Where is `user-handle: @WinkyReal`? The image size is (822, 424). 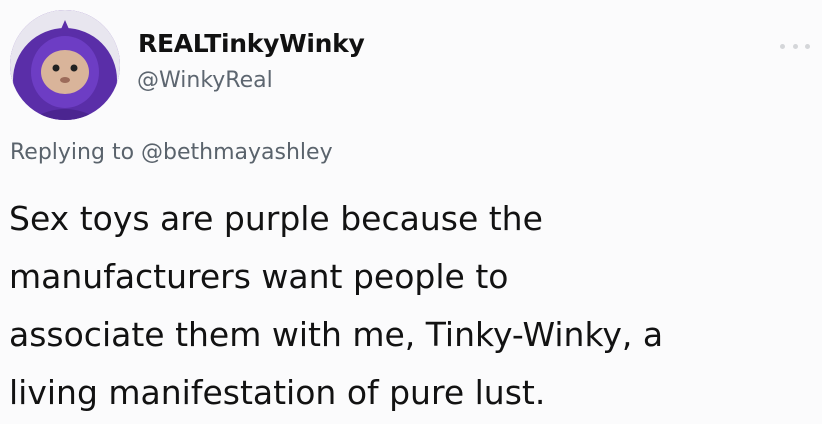 user-handle: @WinkyReal is located at coordinates (205, 80).